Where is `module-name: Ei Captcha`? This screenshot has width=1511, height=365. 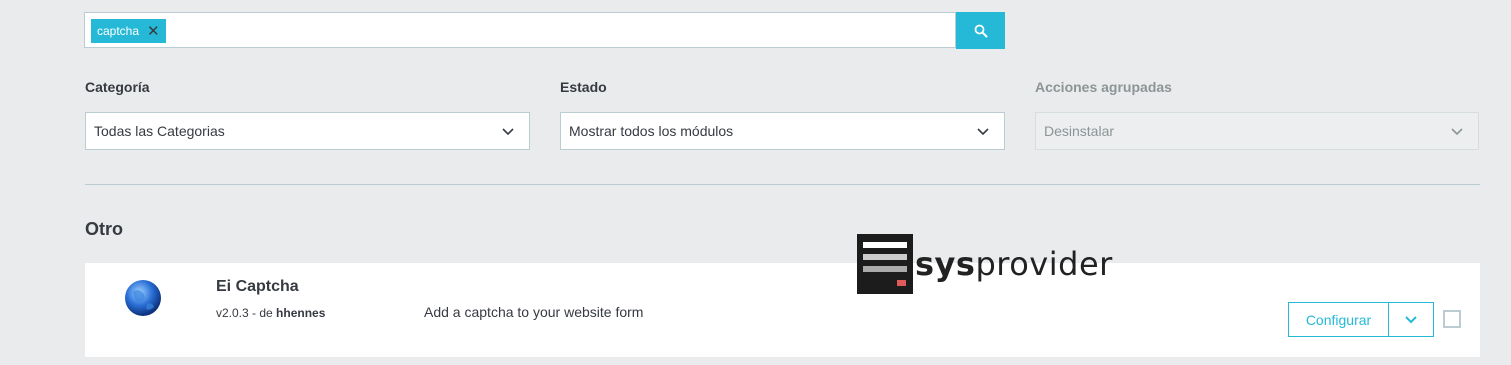
module-name: Ei Captcha is located at coordinates (257, 286).